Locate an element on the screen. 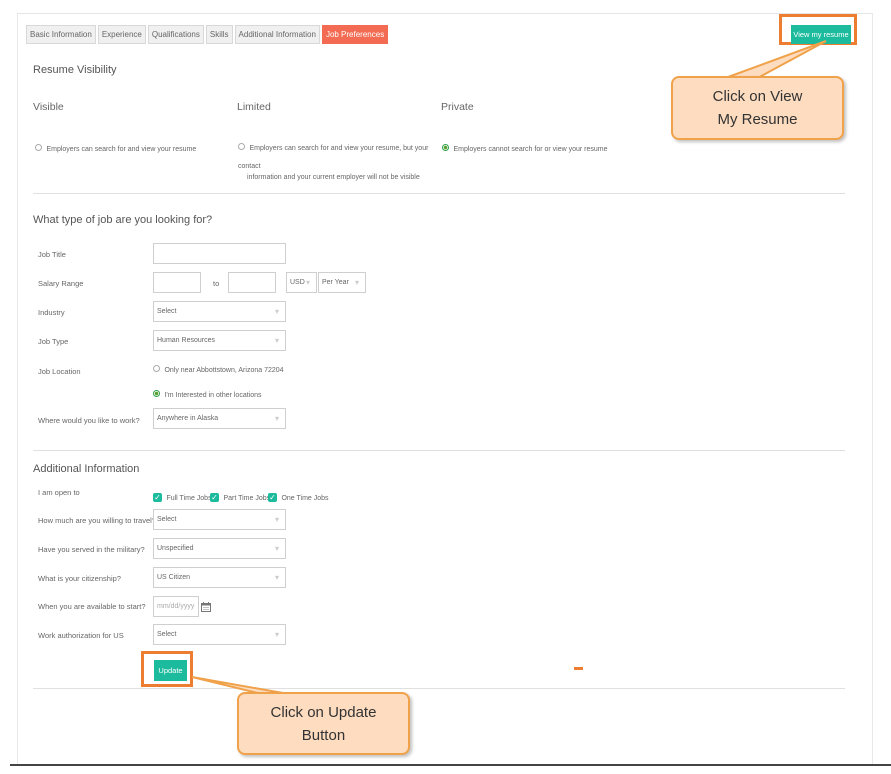  view-resume-callout-line1: Click on View is located at coordinates (757, 96).